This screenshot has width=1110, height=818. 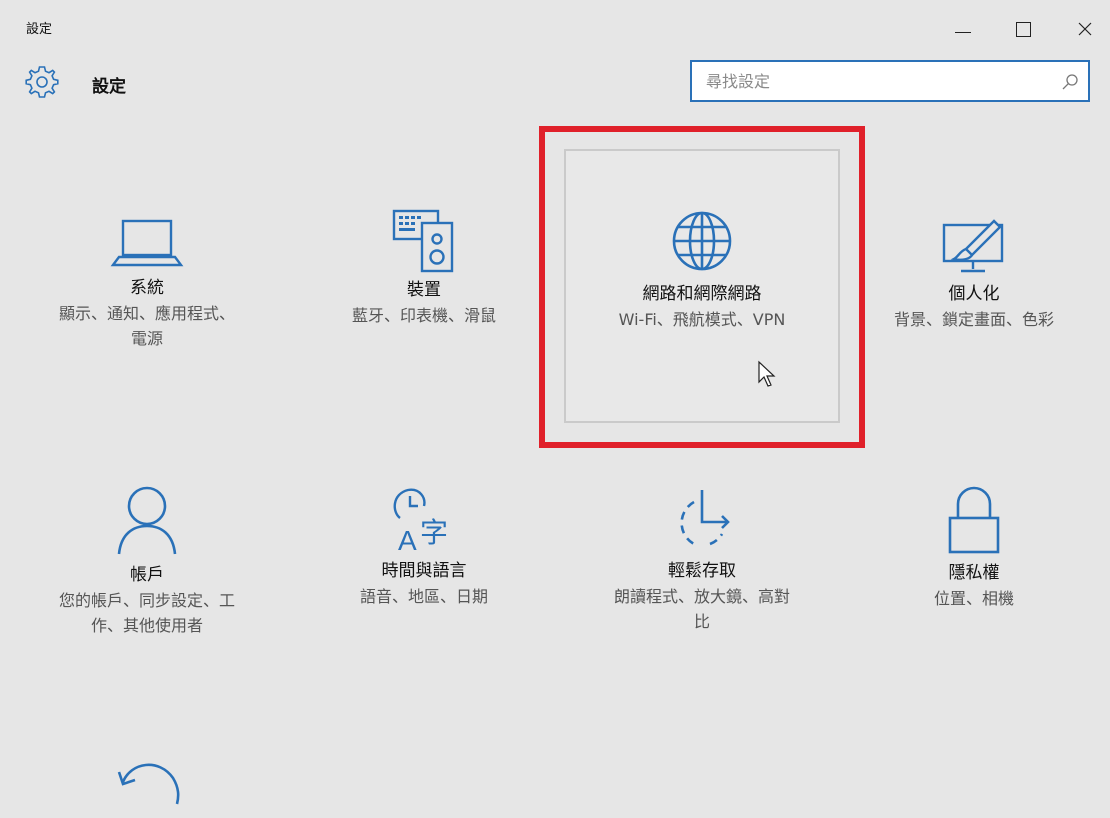 I want to click on close-button, so click(x=1085, y=29).